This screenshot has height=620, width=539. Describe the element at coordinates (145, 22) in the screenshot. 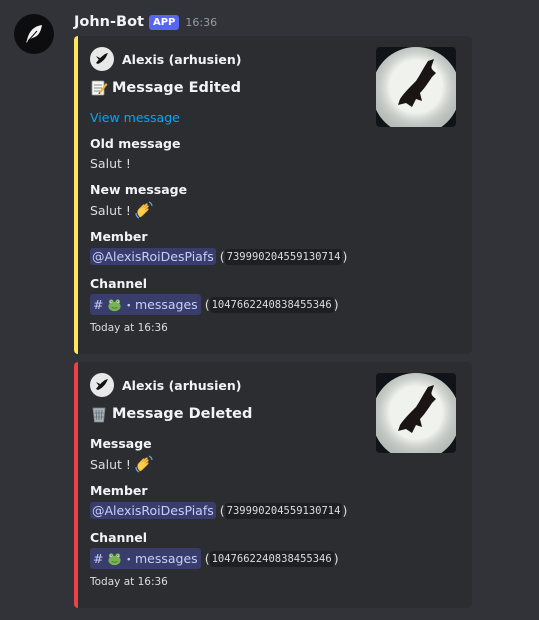

I see `message-header: John-Bot APP 16:36` at that location.